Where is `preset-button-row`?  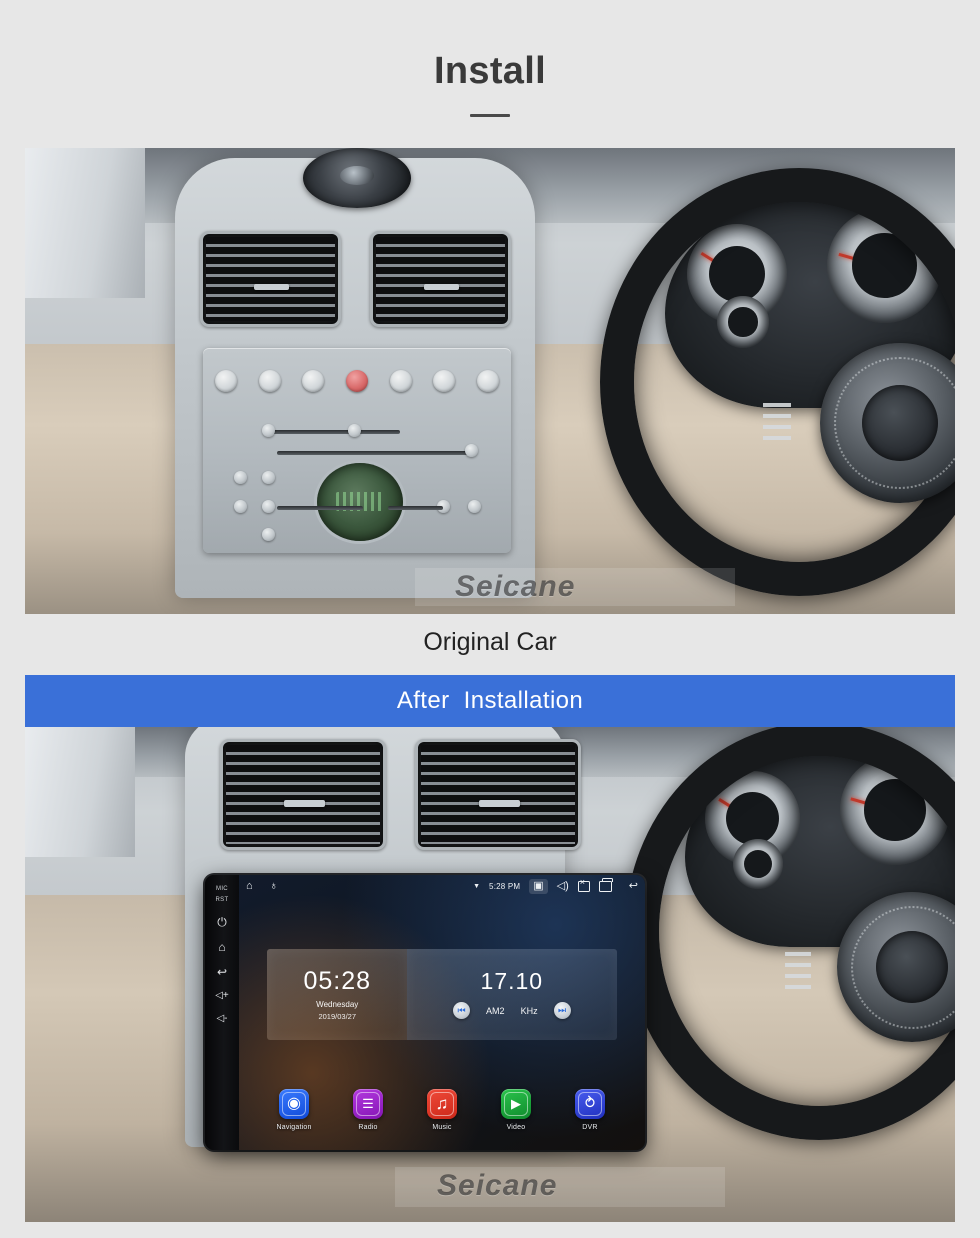 preset-button-row is located at coordinates (357, 380).